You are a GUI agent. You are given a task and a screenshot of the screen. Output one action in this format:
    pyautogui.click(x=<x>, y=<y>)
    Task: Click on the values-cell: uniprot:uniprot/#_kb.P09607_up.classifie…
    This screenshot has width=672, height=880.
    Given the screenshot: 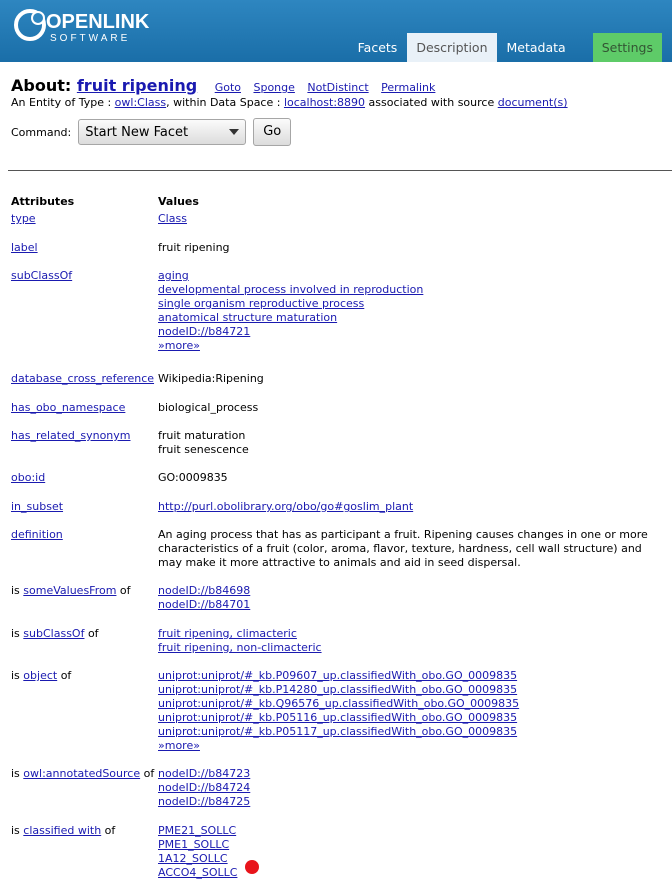 What is the action you would take?
    pyautogui.click(x=408, y=711)
    